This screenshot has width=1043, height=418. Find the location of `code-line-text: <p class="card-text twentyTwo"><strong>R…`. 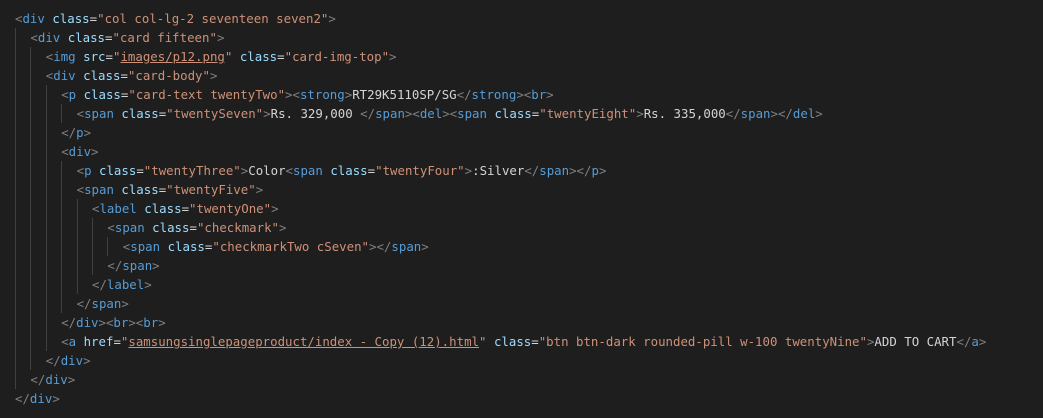

code-line-text: <p class="card-text twentyTwo"><strong>R… is located at coordinates (307, 94).